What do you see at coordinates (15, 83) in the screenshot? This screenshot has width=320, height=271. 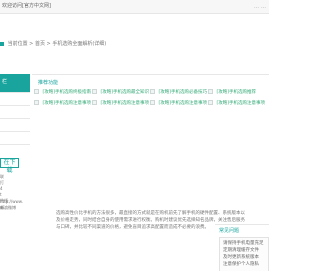 I see `sidebar-head: 栏` at bounding box center [15, 83].